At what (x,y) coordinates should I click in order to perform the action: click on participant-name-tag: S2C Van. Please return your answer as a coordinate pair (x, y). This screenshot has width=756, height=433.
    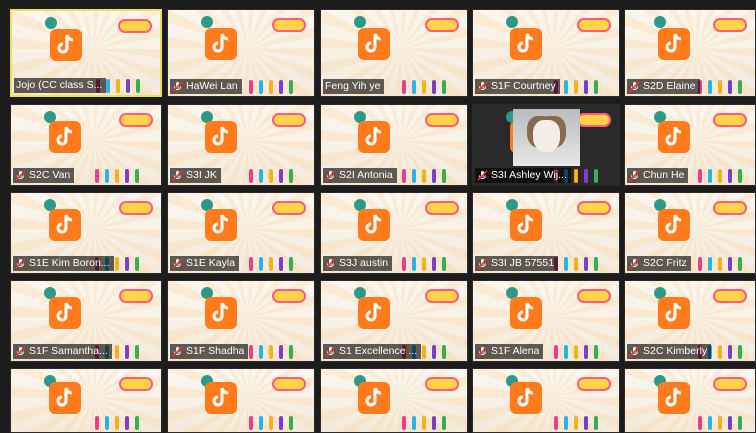
    Looking at the image, I should click on (44, 175).